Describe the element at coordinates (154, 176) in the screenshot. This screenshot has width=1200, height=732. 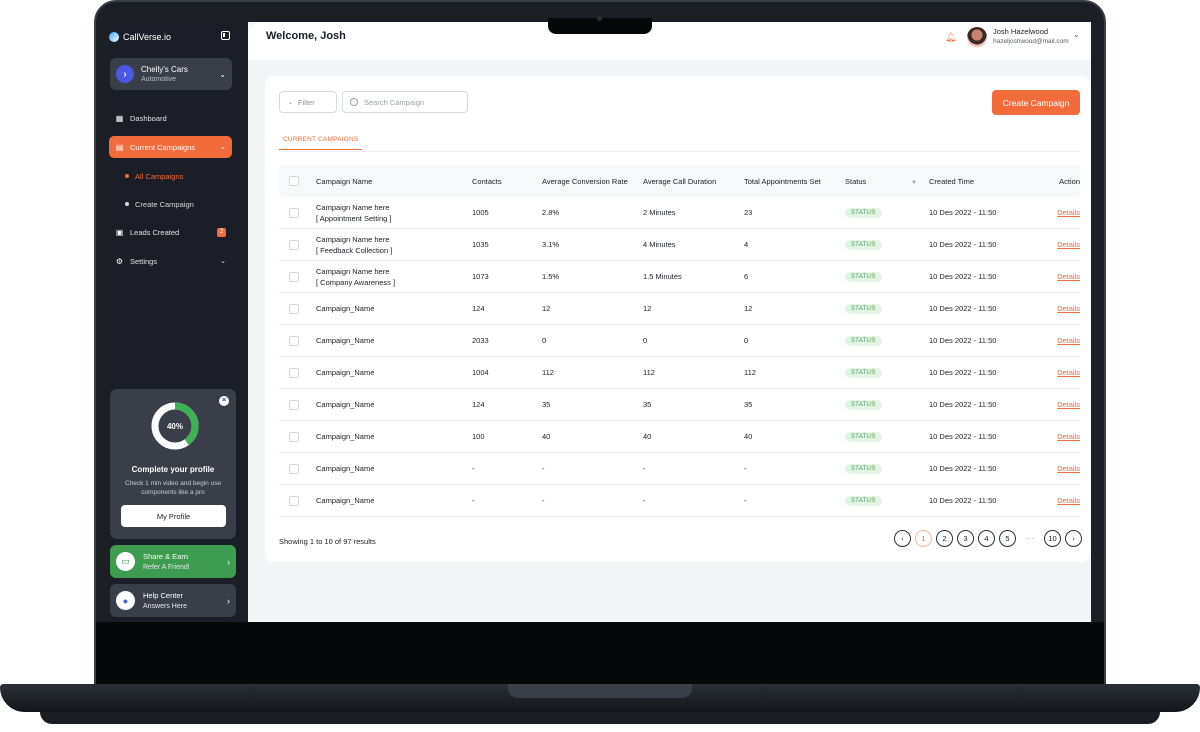
I see `sidebar-subitem-all-campaigns: All Campaigns` at that location.